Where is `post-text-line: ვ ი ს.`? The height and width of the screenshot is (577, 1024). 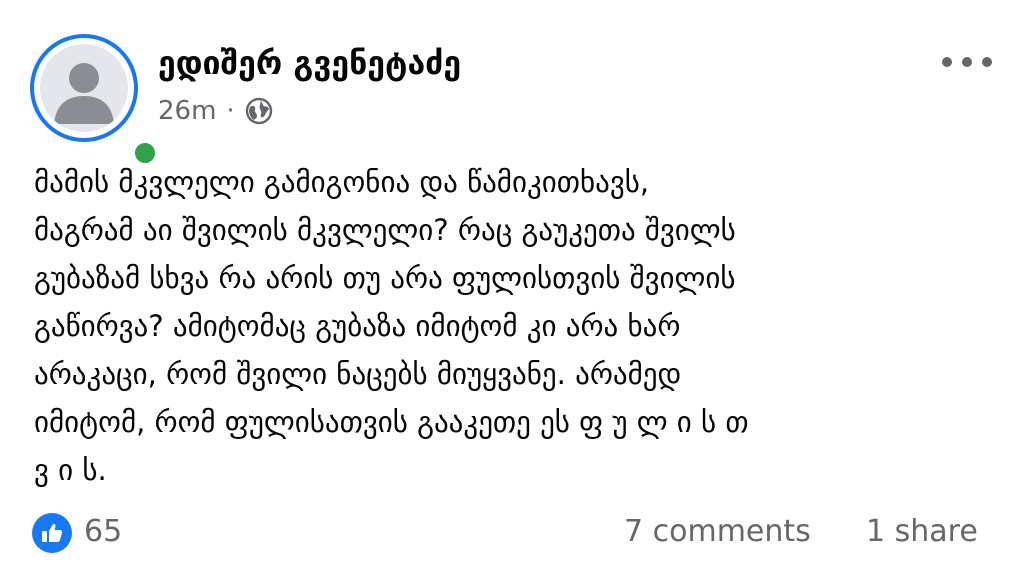
post-text-line: ვ ი ს. is located at coordinates (70, 470).